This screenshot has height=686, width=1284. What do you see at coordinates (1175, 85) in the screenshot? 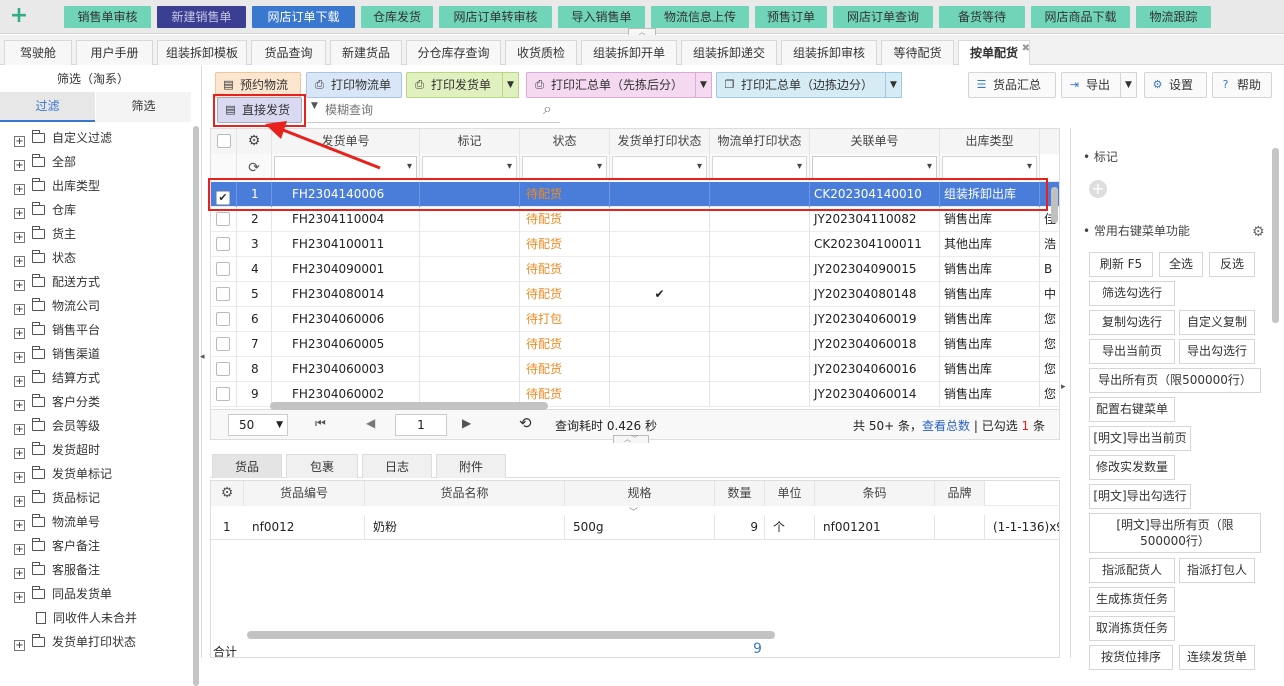
I see `settings-button: ⚙ 设置` at bounding box center [1175, 85].